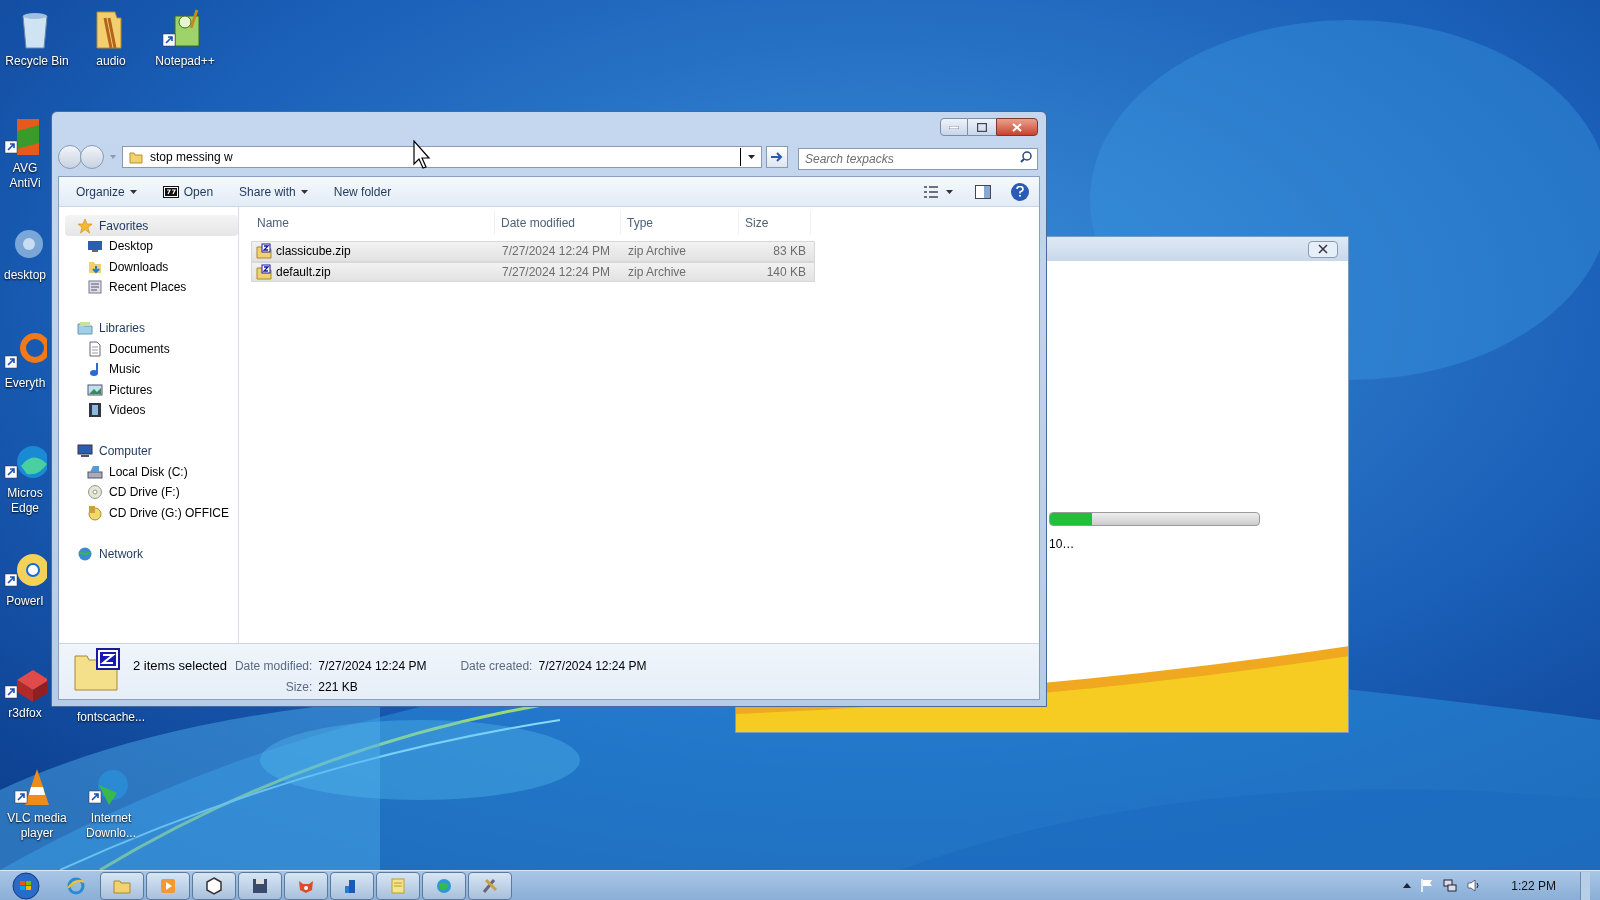 This screenshot has width=1600, height=900. What do you see at coordinates (125, 370) in the screenshot?
I see `nav-item-label: Music` at bounding box center [125, 370].